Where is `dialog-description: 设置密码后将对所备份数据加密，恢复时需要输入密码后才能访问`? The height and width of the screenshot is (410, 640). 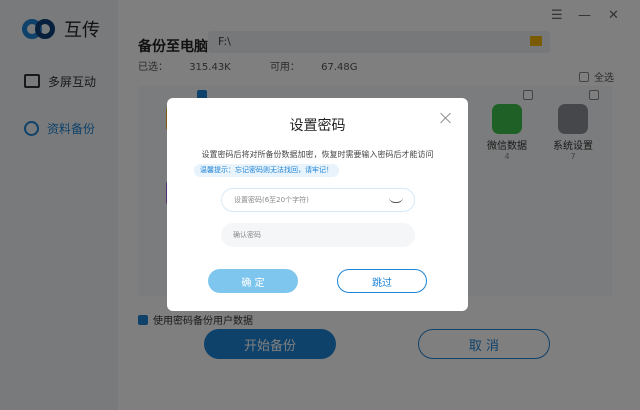
dialog-description: 设置密码后将对所备份数据加密，恢复时需要输入密码后才能访问 is located at coordinates (317, 154).